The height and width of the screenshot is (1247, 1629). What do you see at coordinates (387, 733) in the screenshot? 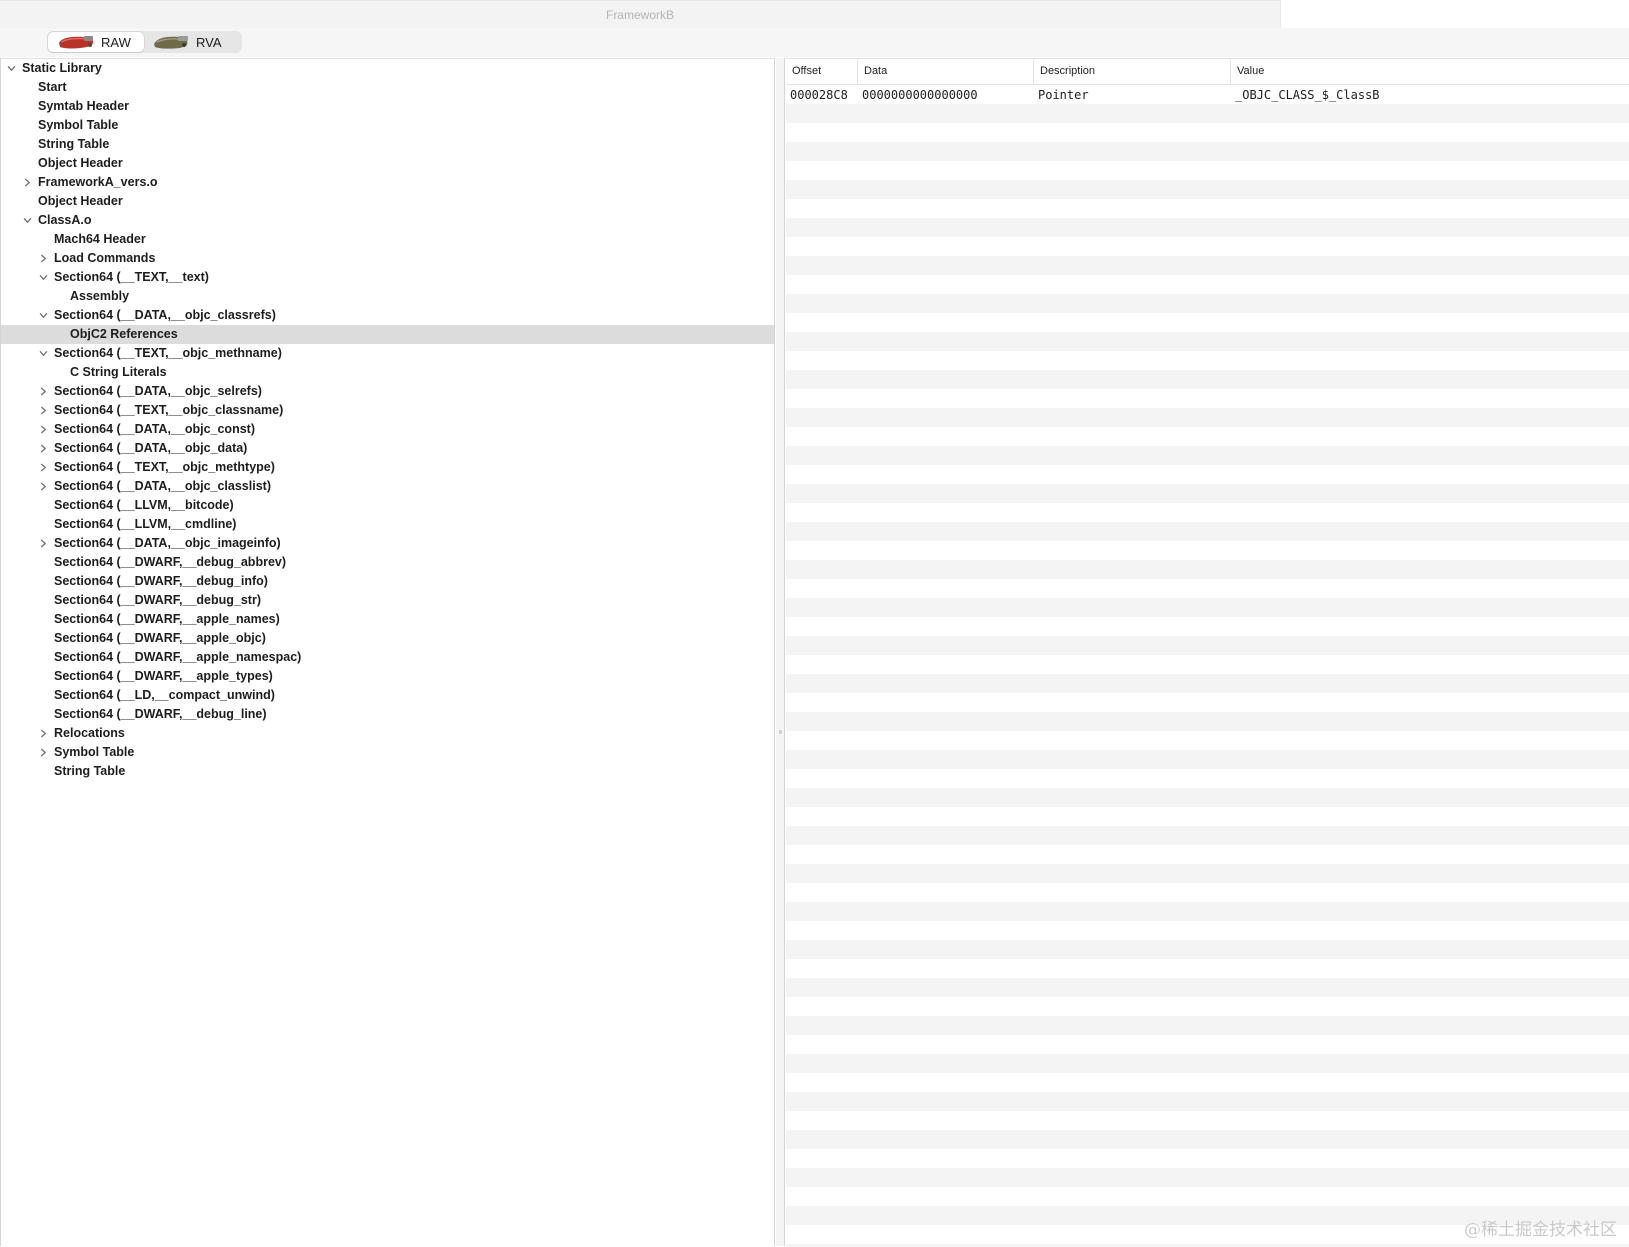
I see `tree-row: Relocations` at bounding box center [387, 733].